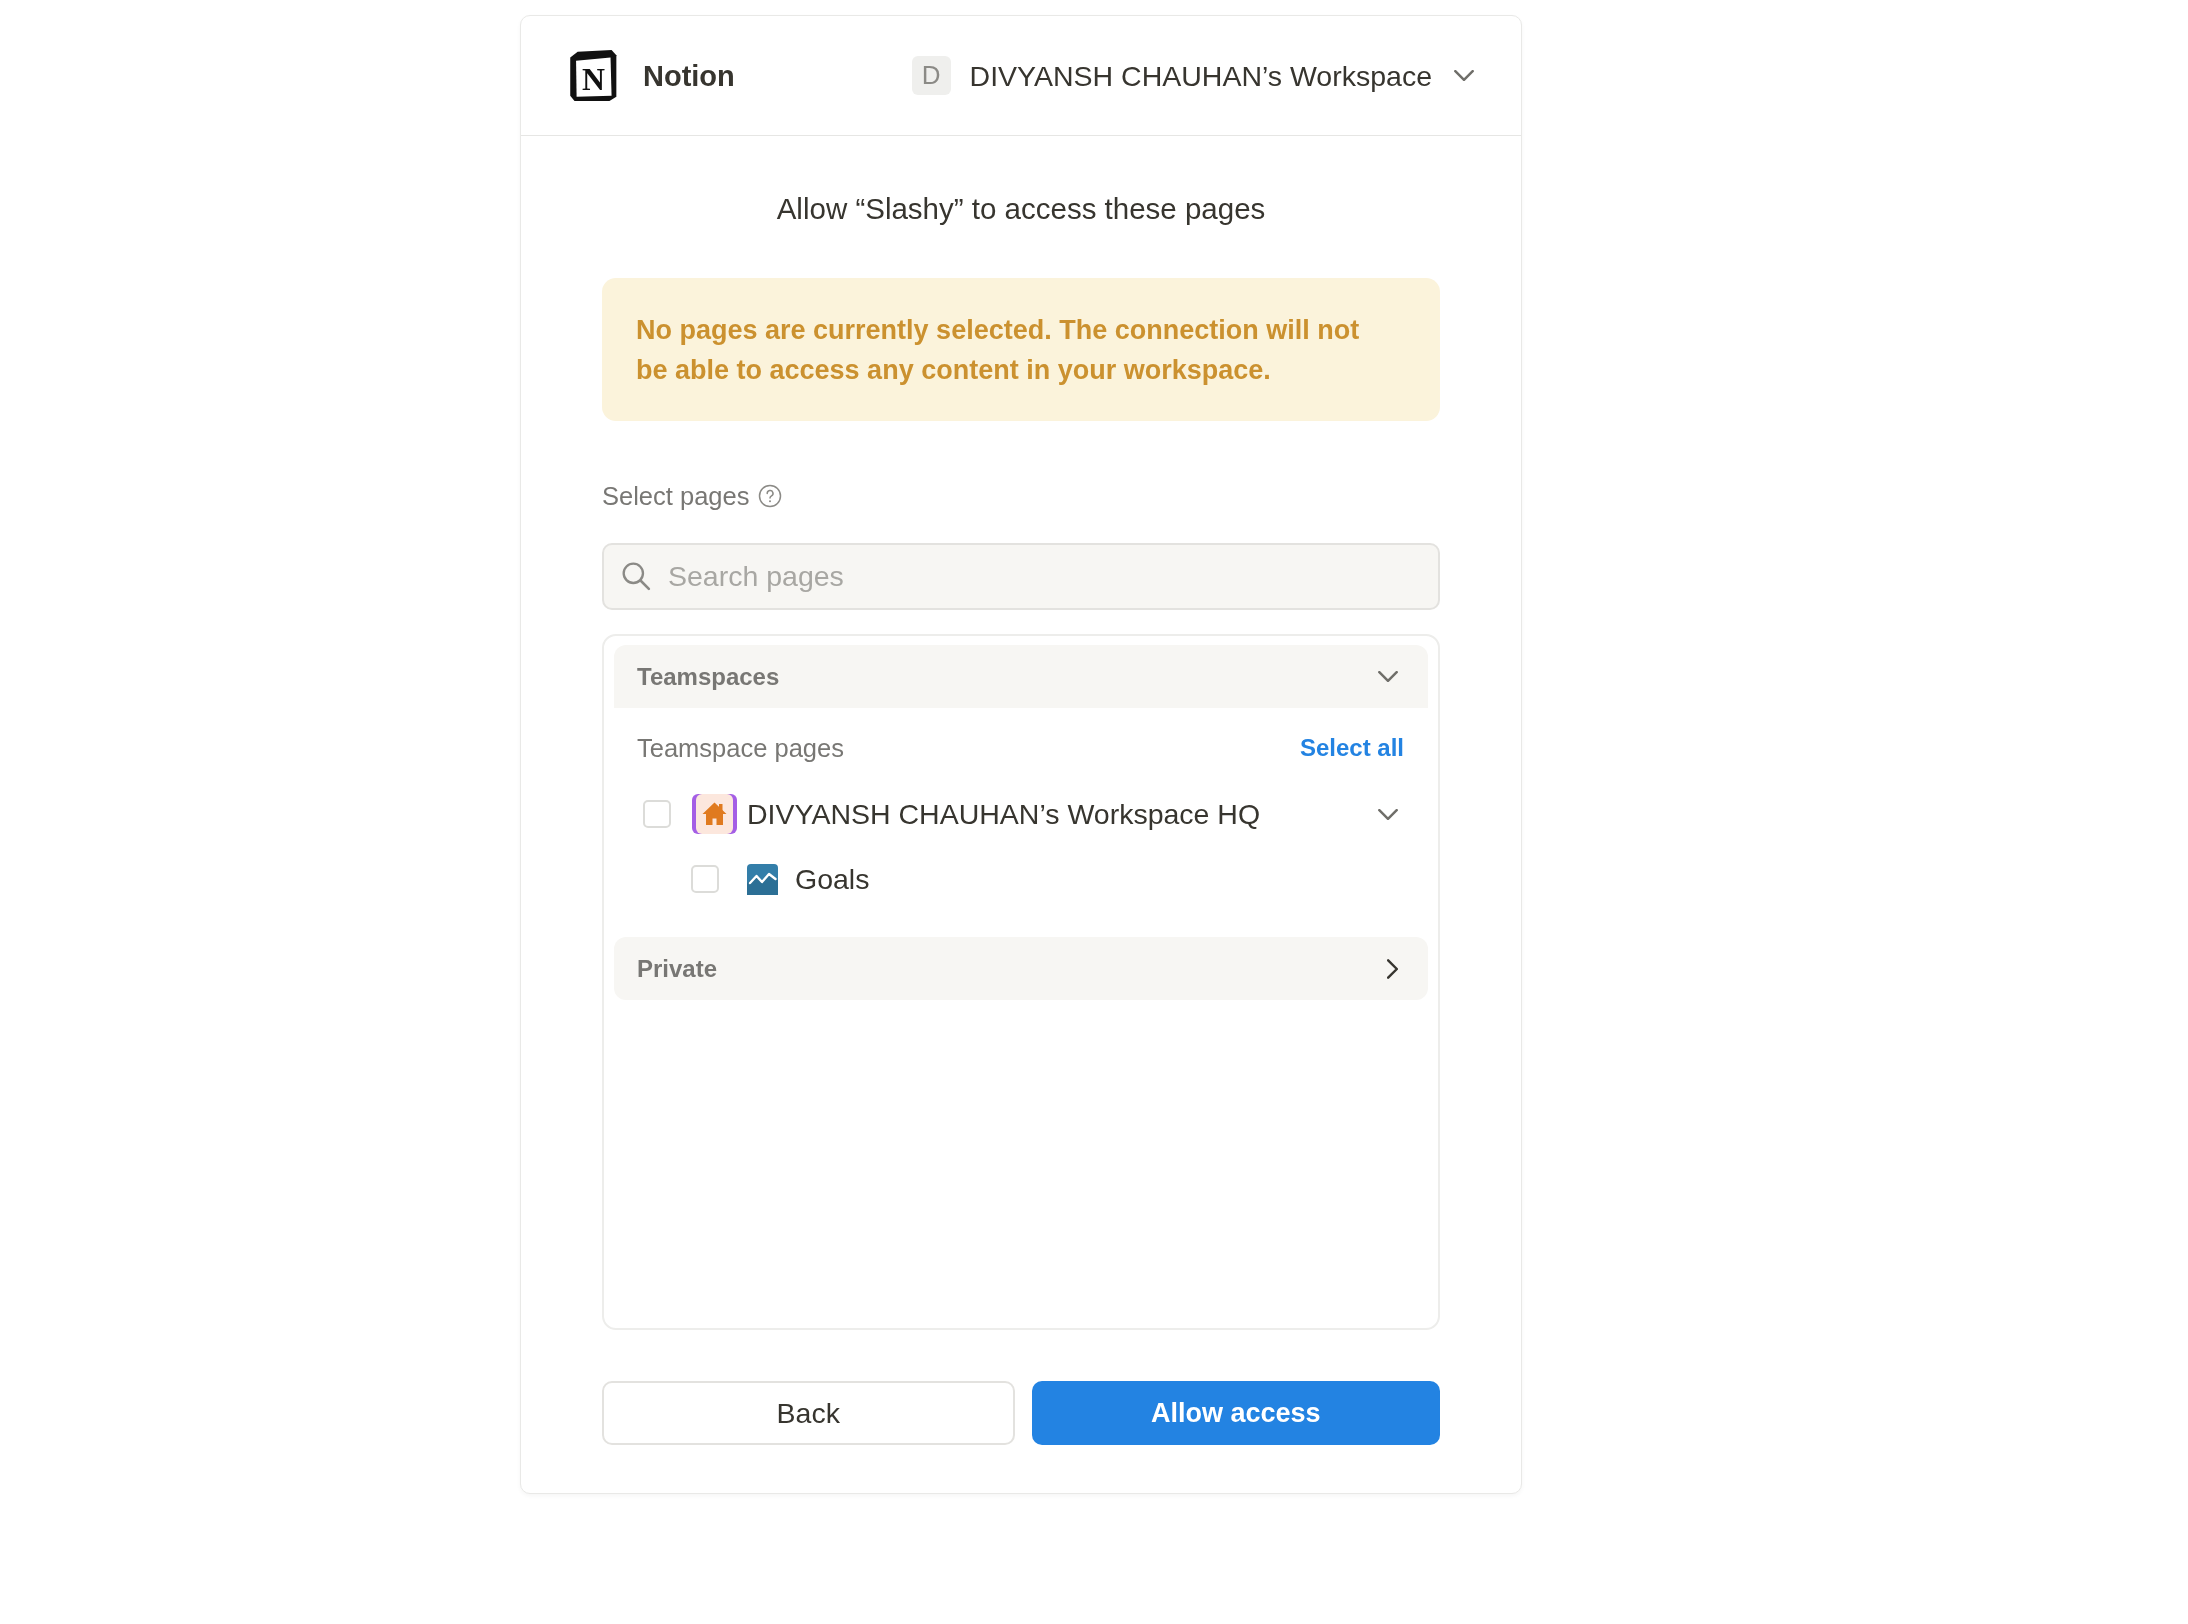 This screenshot has width=2188, height=1624. I want to click on house-icon, so click(714, 814).